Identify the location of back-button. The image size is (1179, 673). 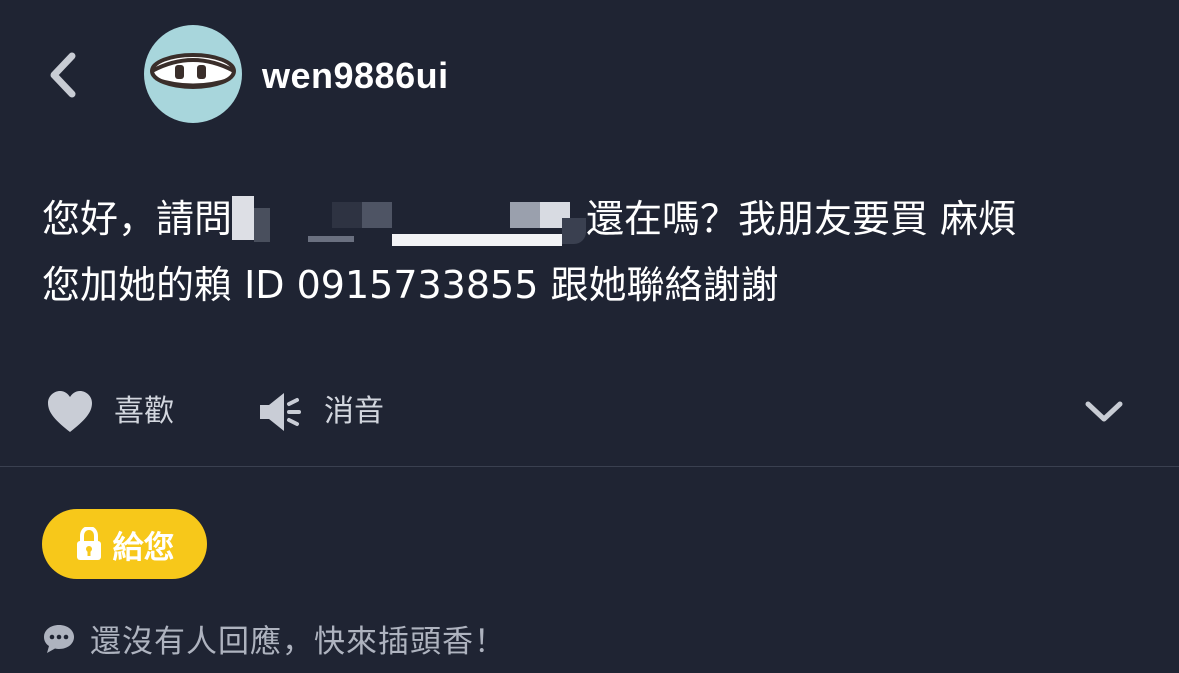
(62, 75).